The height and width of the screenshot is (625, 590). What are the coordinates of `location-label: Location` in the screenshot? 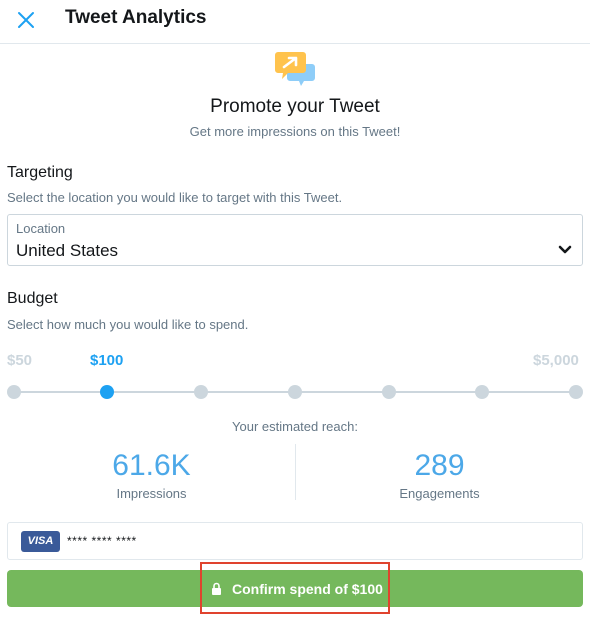 It's located at (41, 228).